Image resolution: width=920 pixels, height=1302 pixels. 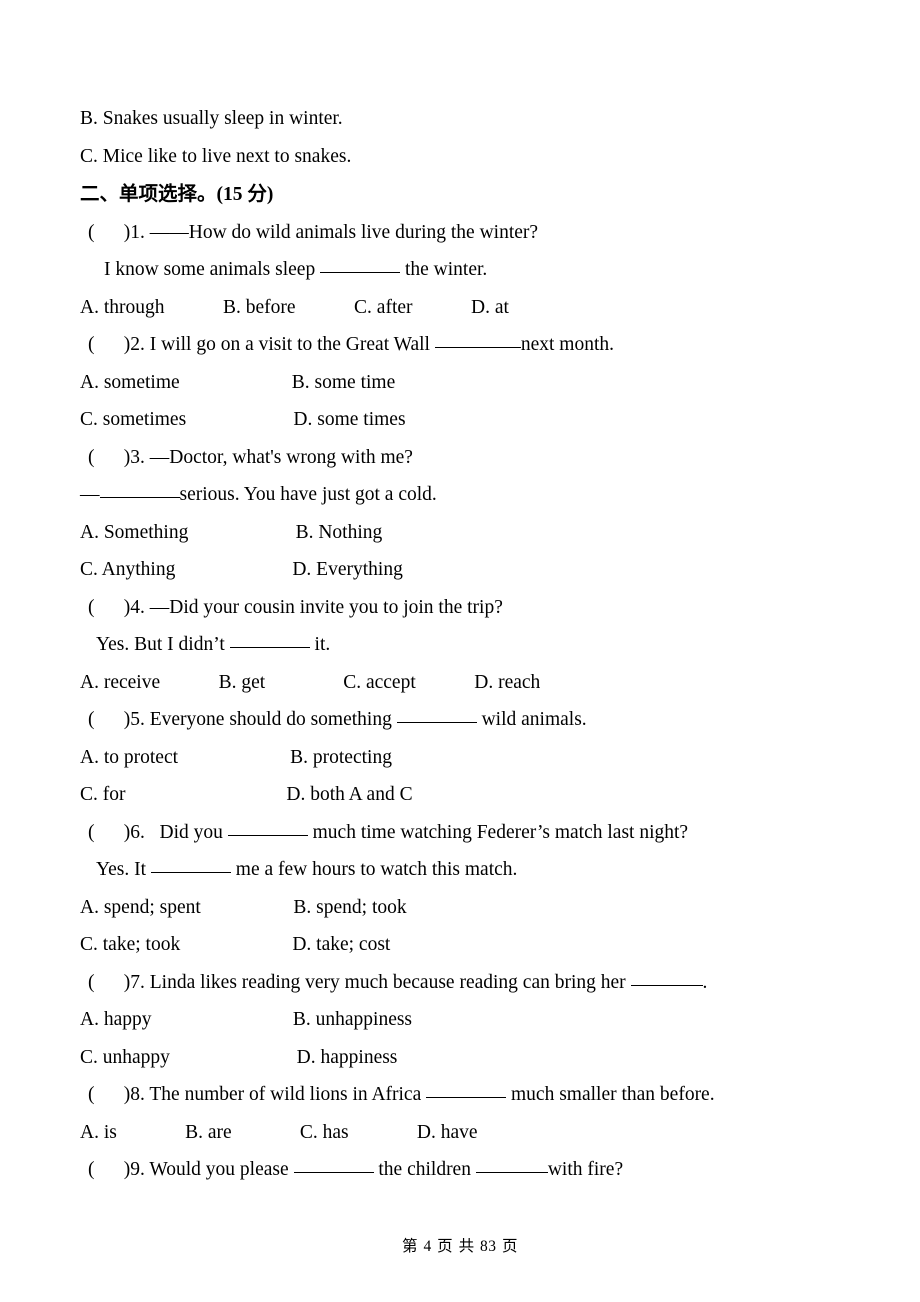 I want to click on question-5-stem-tail: wild animals., so click(x=531, y=719).